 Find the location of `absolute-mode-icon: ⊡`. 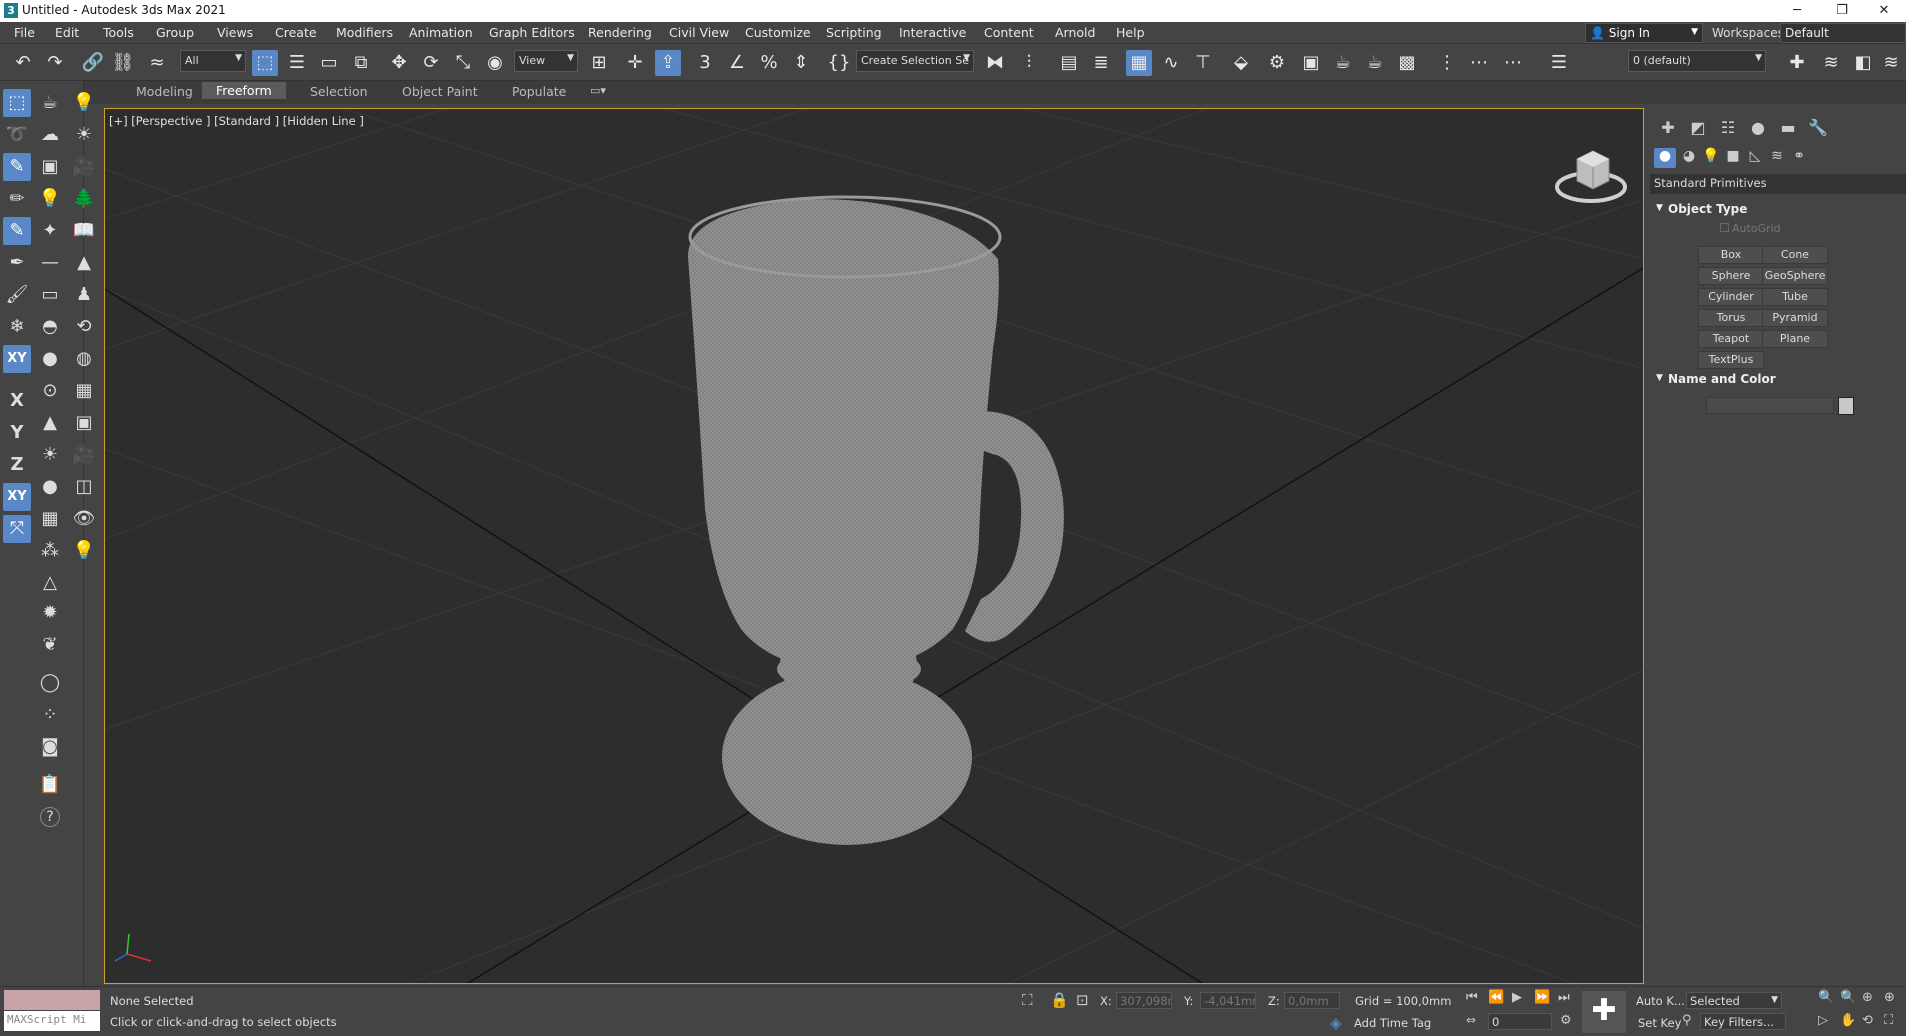

absolute-mode-icon: ⊡ is located at coordinates (1082, 1000).